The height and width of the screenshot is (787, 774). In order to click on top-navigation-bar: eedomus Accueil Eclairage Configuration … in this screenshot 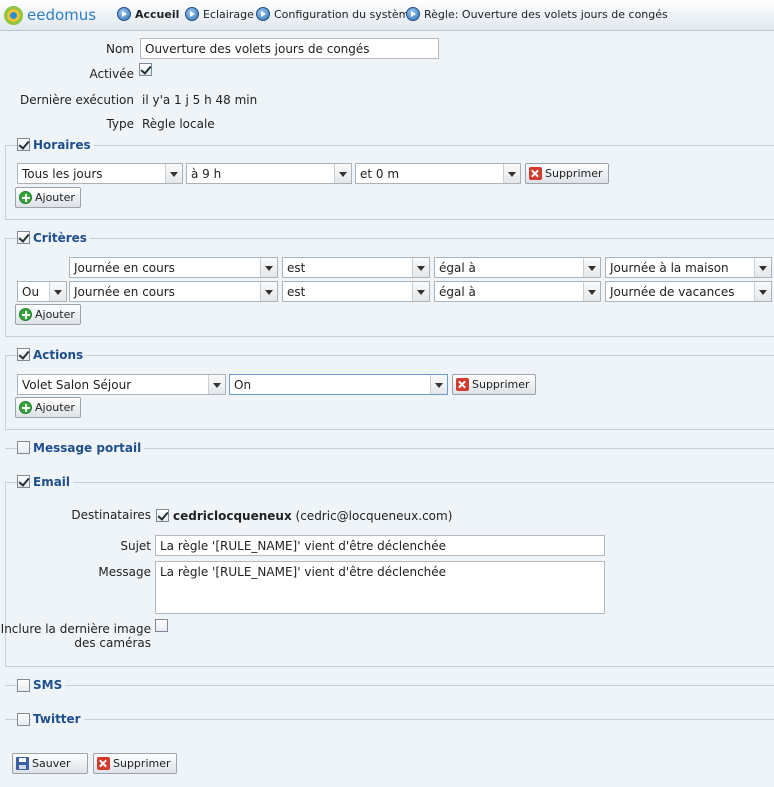, I will do `click(387, 15)`.